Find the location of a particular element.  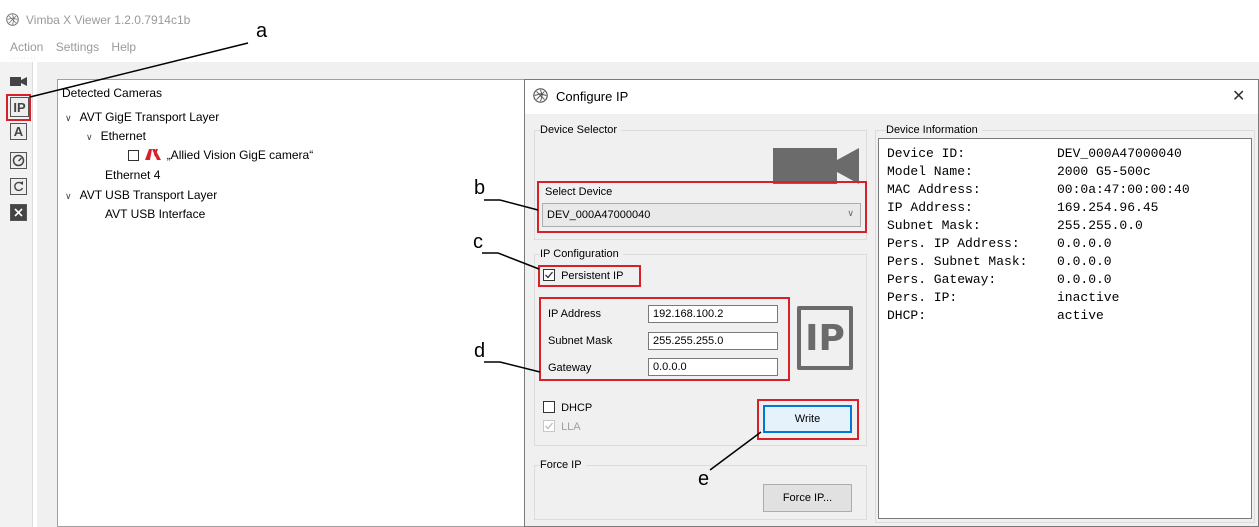

callout-a: a is located at coordinates (262, 31).